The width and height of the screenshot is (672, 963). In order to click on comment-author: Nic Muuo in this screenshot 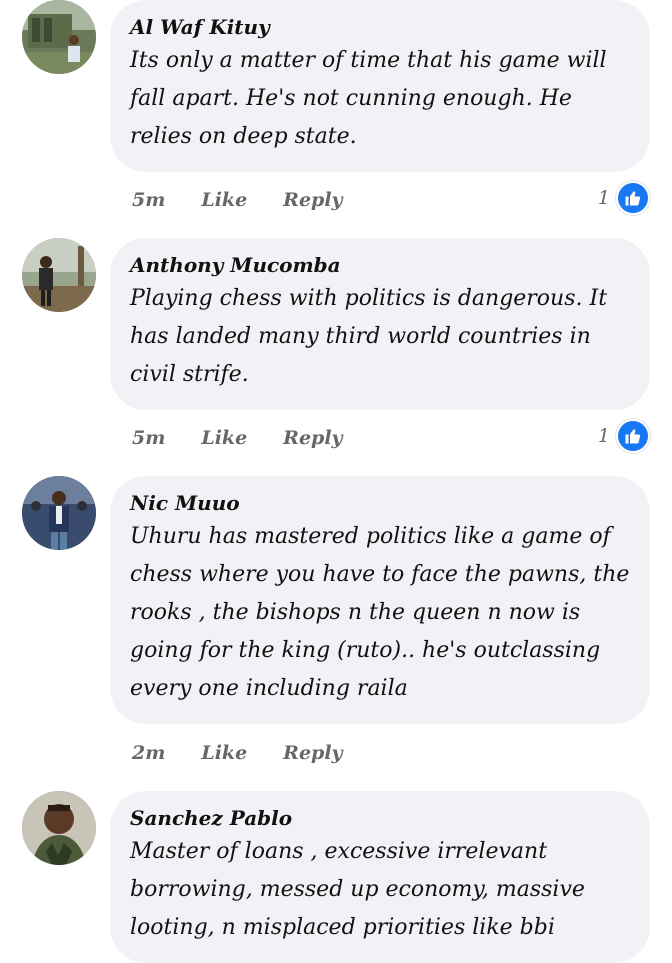, I will do `click(381, 503)`.